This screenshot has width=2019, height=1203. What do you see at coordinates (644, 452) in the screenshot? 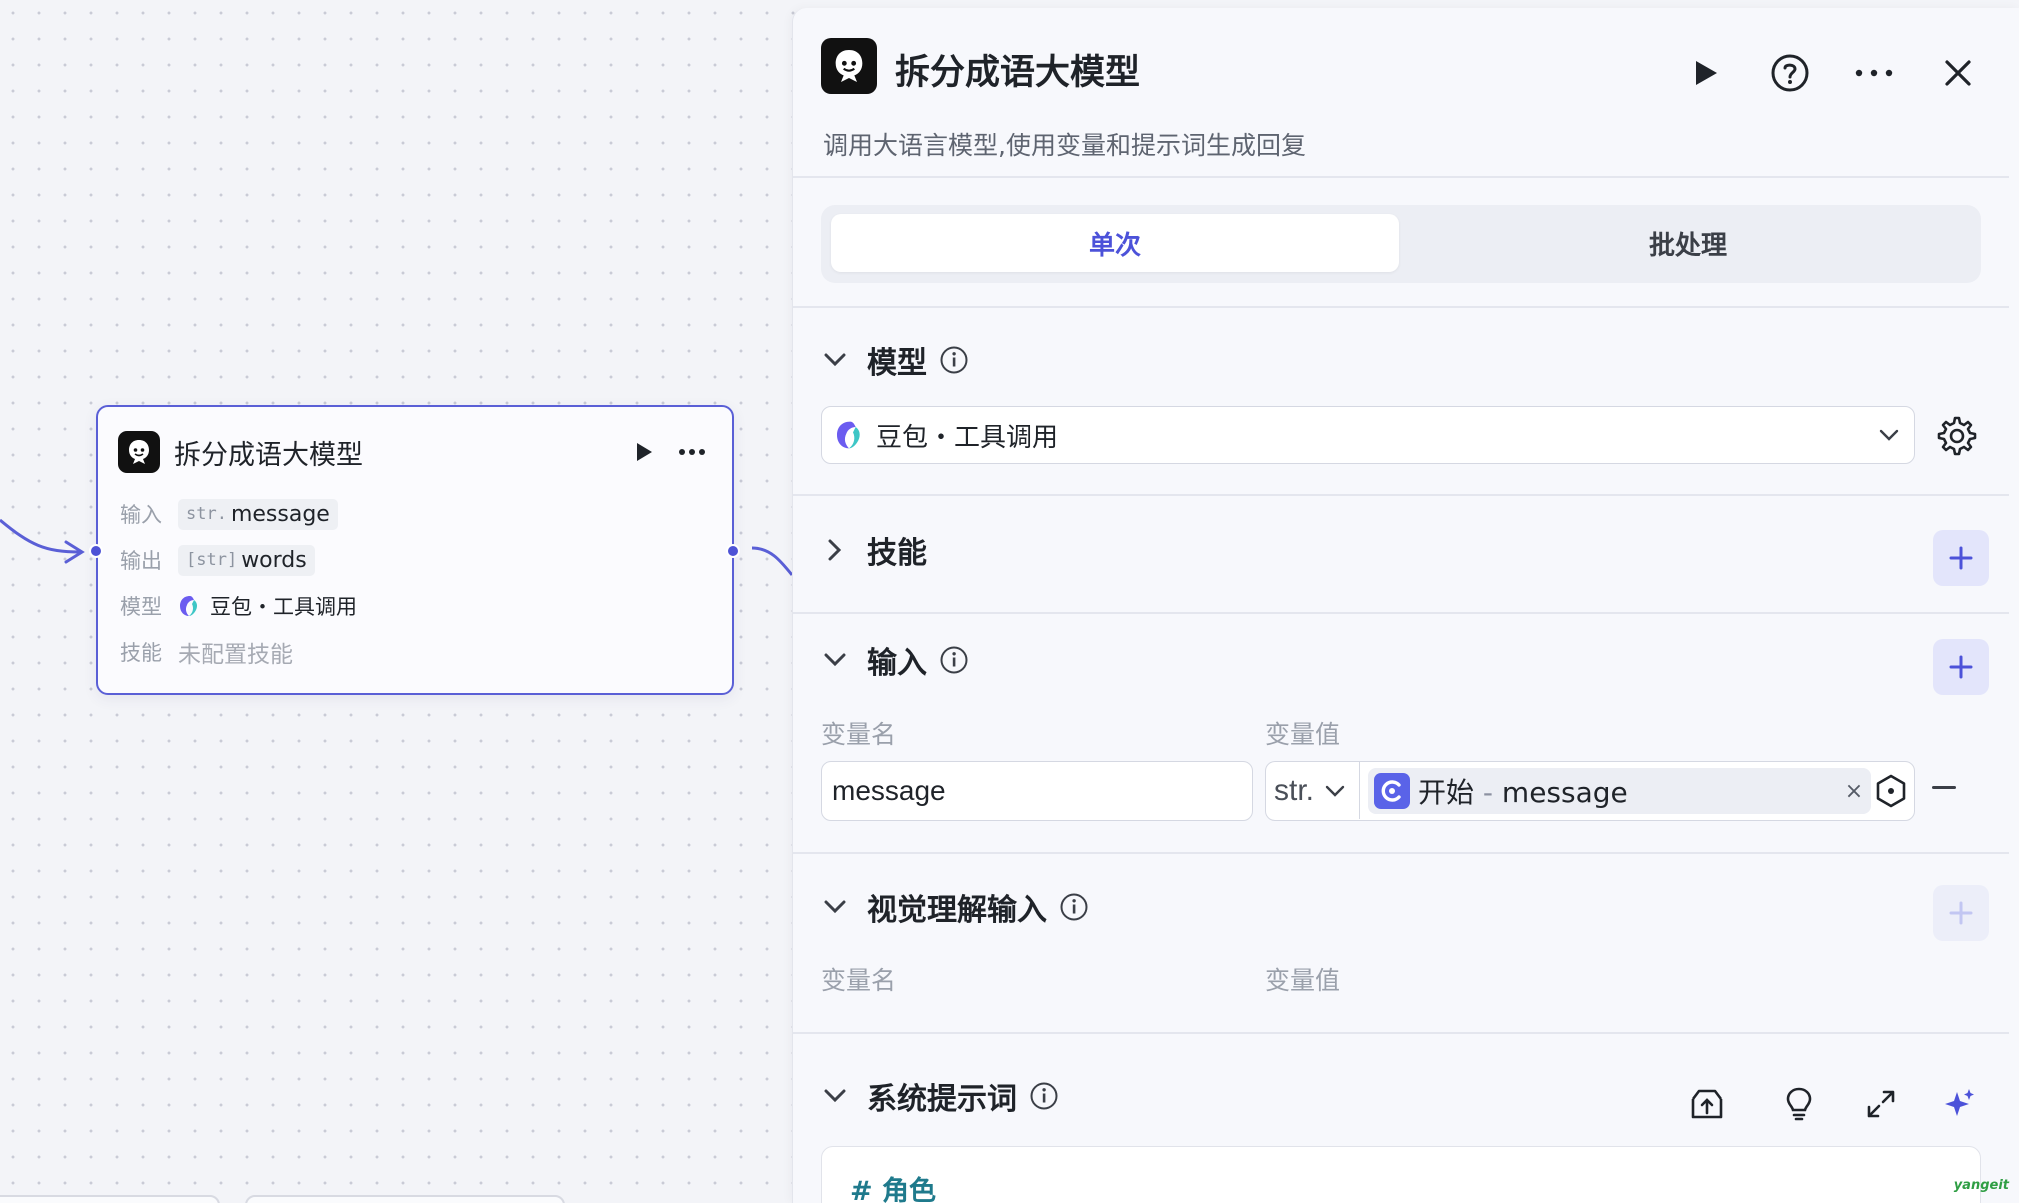
I see `run-node-icon` at bounding box center [644, 452].